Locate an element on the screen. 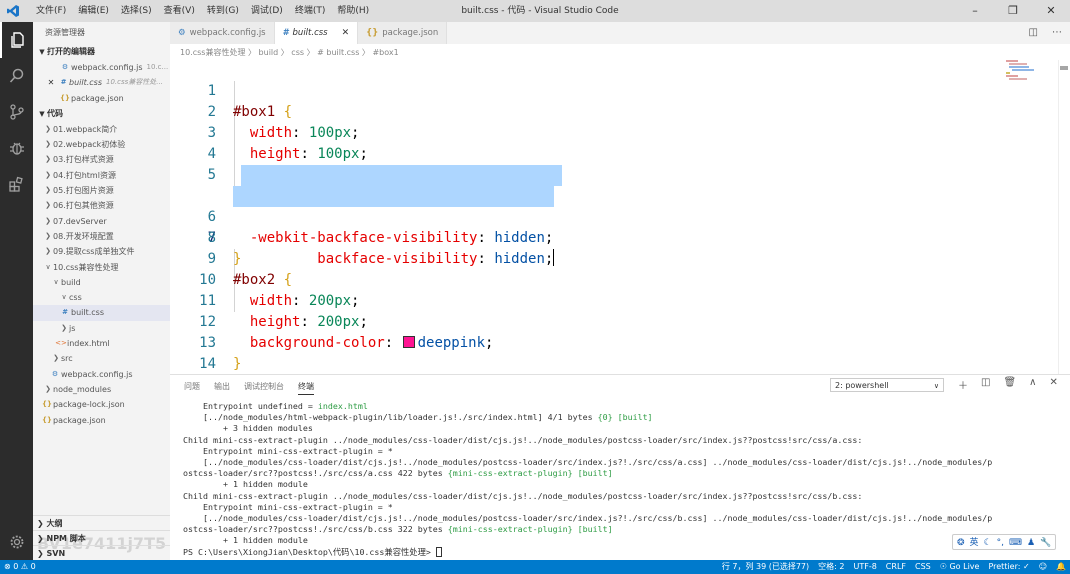  tree-label: 01.webpack简介 is located at coordinates (85, 129).